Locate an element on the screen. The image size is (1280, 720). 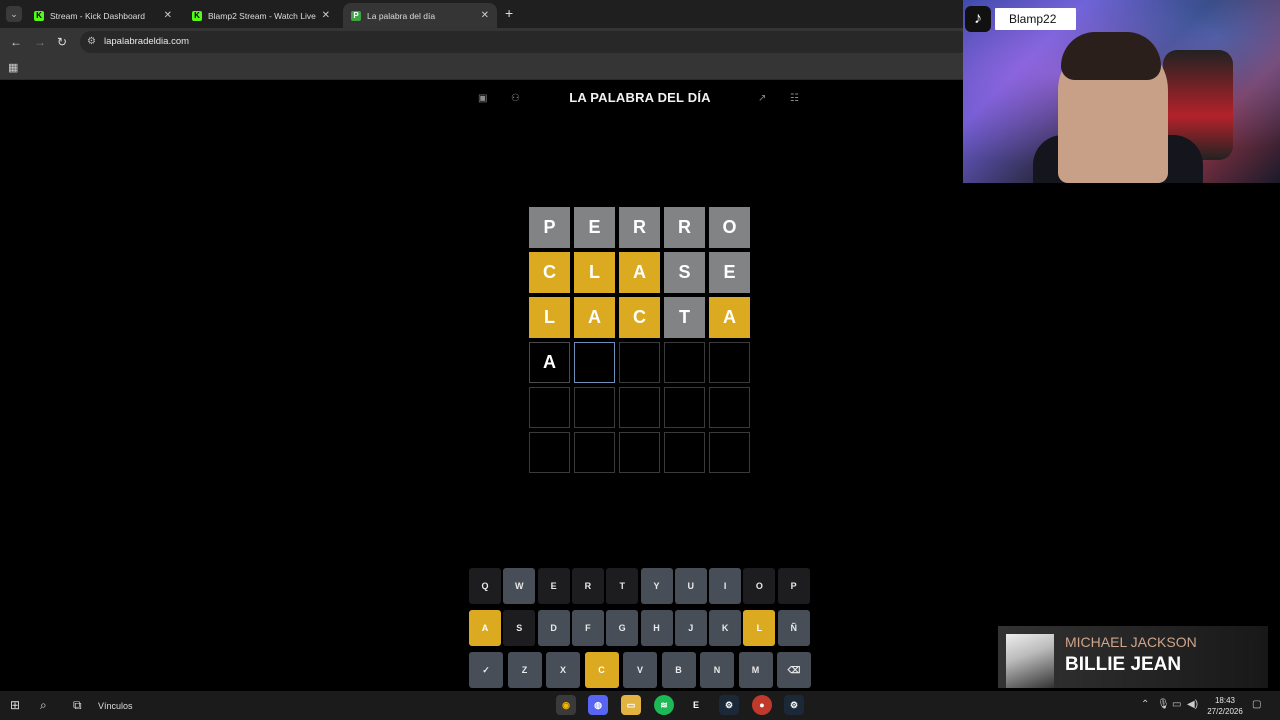
key-r: R is located at coordinates (587, 586).